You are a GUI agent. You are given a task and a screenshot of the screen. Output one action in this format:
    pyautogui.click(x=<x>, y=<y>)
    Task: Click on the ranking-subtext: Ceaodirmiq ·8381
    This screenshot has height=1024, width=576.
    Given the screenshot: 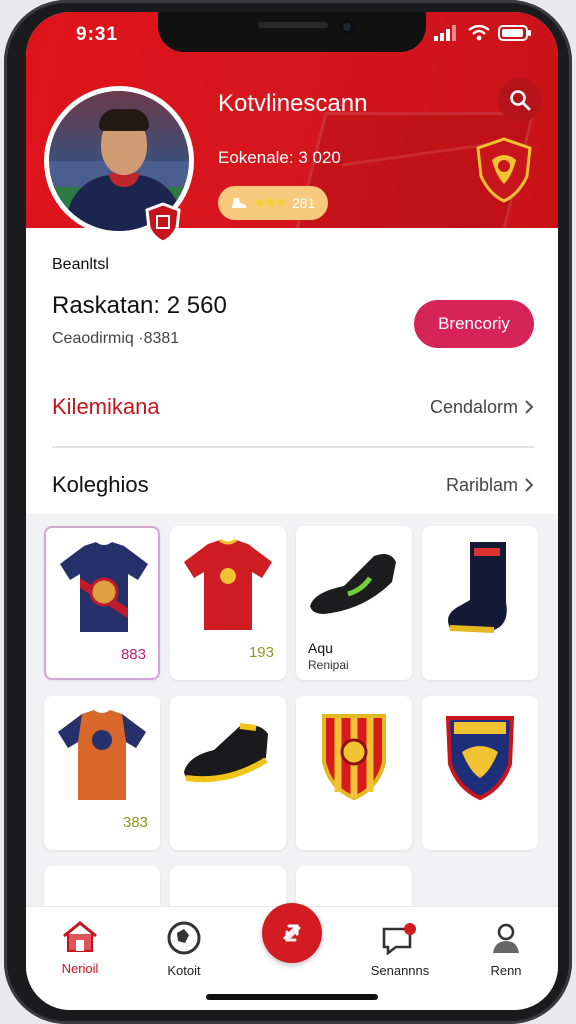 What is the action you would take?
    pyautogui.click(x=116, y=338)
    